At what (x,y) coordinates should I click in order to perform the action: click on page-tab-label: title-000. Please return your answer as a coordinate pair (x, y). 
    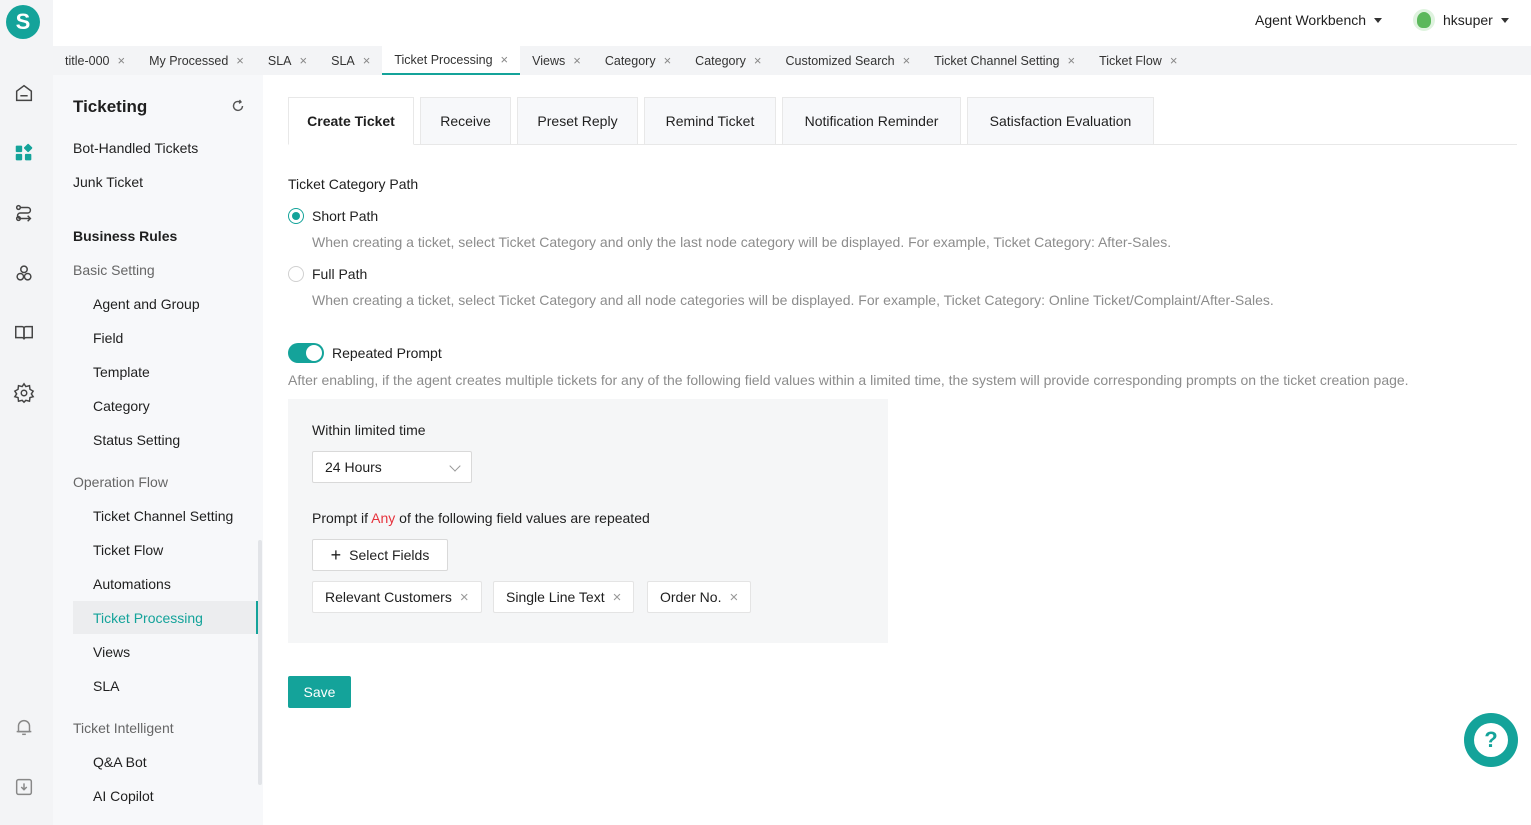
    Looking at the image, I should click on (87, 60).